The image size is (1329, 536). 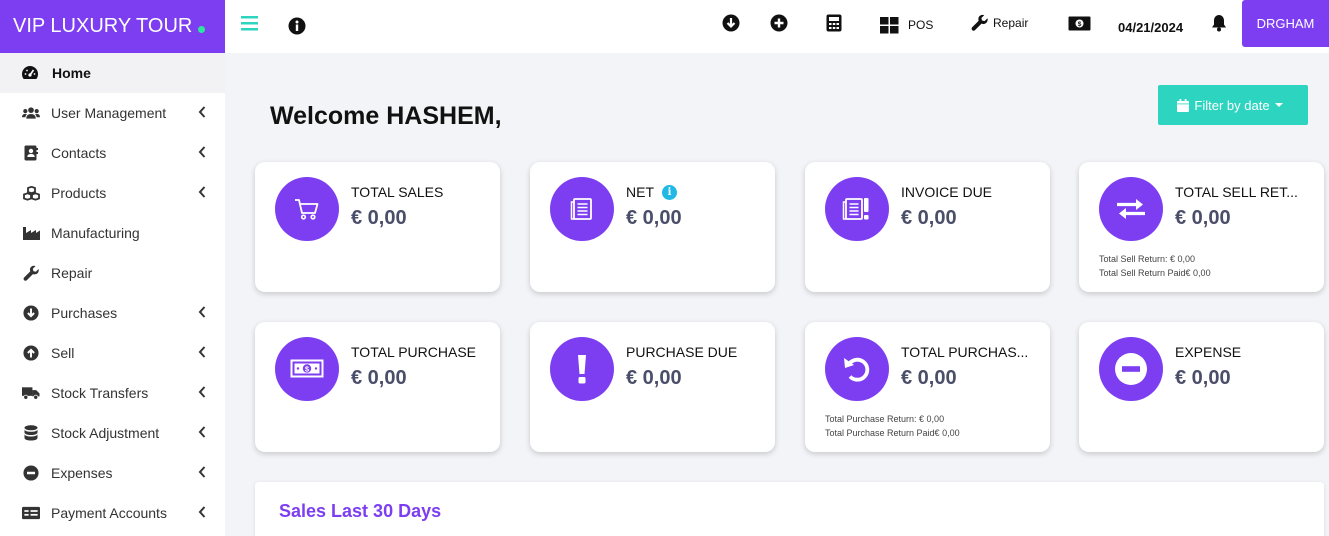 What do you see at coordinates (857, 209) in the screenshot?
I see `invoice-alert-icon` at bounding box center [857, 209].